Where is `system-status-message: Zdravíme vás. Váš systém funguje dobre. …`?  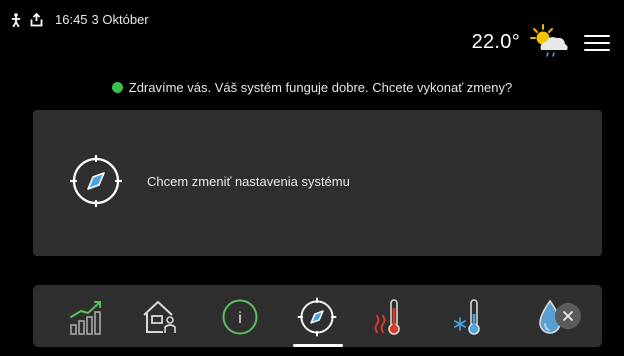 system-status-message: Zdravíme vás. Váš systém funguje dobre. … is located at coordinates (312, 87).